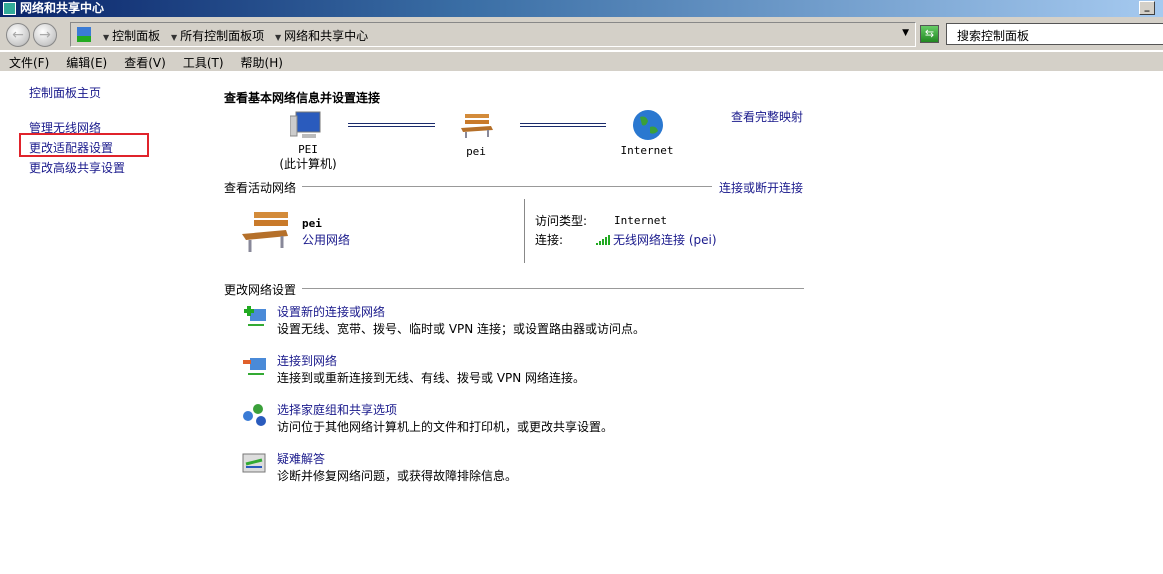  Describe the element at coordinates (203, 61) in the screenshot. I see `menu-tools: 工具(T)` at that location.